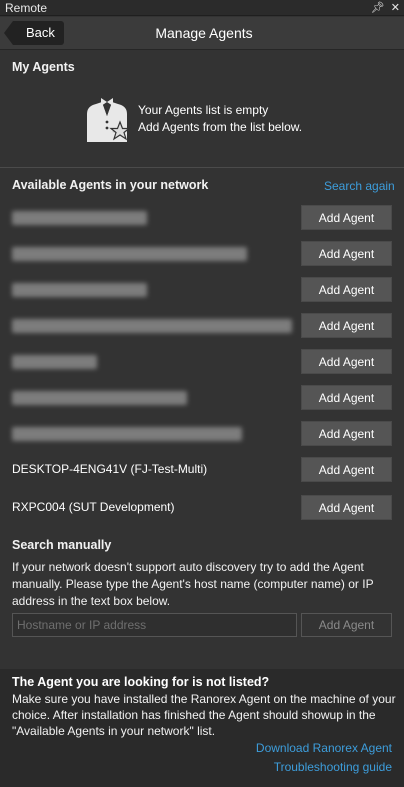  What do you see at coordinates (110, 469) in the screenshot?
I see `agent-name: DESKTOP-4ENG41V (FJ-Test-Multi)` at bounding box center [110, 469].